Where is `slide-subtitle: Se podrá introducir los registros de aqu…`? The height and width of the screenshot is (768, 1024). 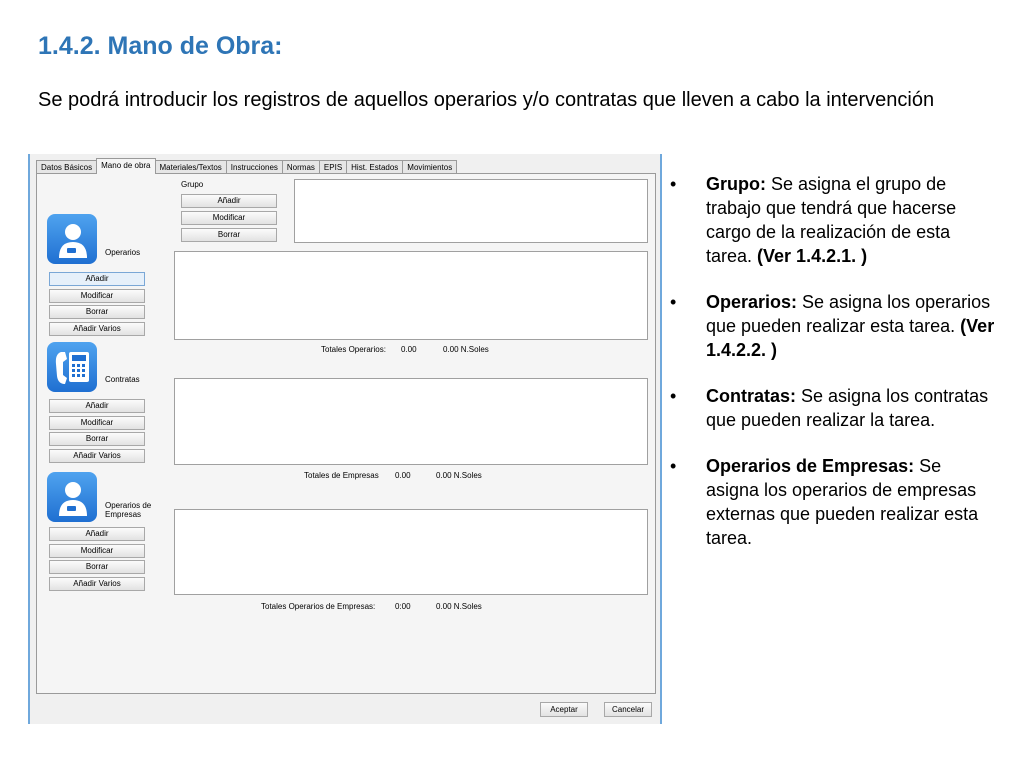 slide-subtitle: Se podrá introducir los registros de aqu… is located at coordinates (486, 100).